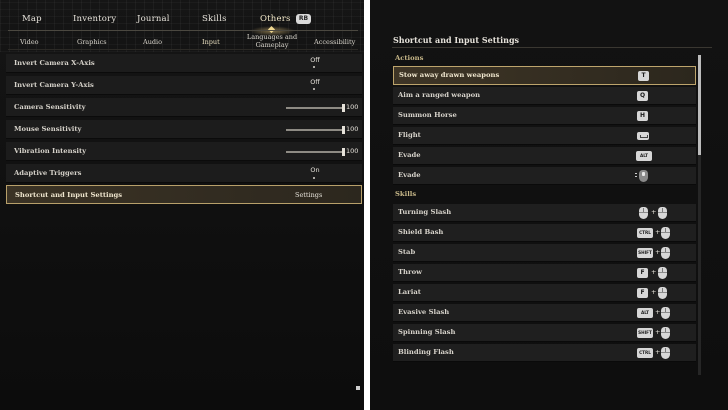 The height and width of the screenshot is (410, 728). What do you see at coordinates (214, 19) in the screenshot?
I see `tab-skills: Skills` at bounding box center [214, 19].